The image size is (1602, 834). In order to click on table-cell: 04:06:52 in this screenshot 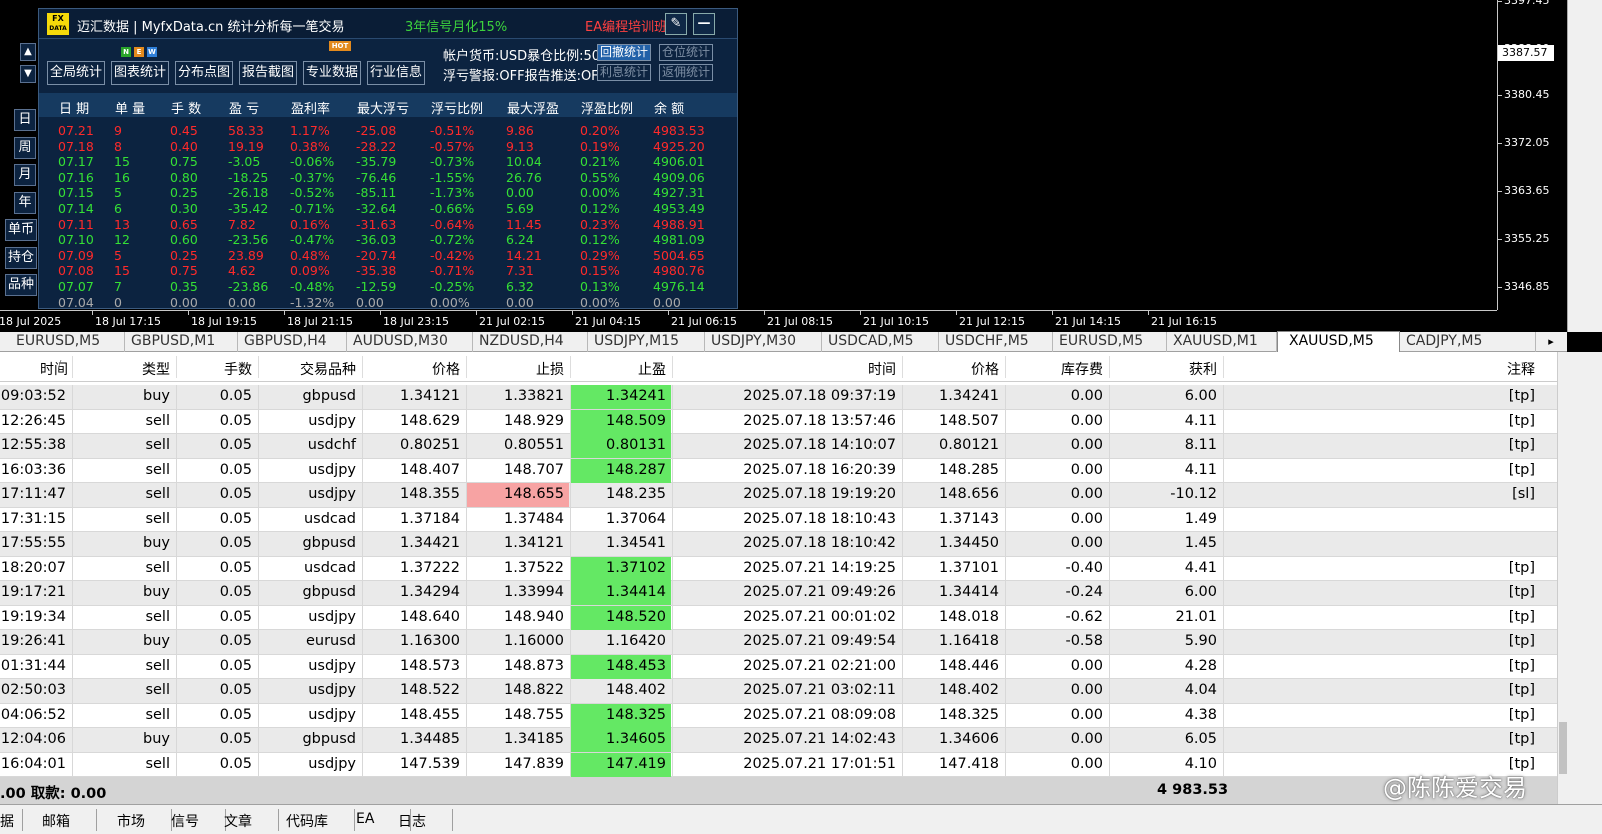, I will do `click(33, 714)`.